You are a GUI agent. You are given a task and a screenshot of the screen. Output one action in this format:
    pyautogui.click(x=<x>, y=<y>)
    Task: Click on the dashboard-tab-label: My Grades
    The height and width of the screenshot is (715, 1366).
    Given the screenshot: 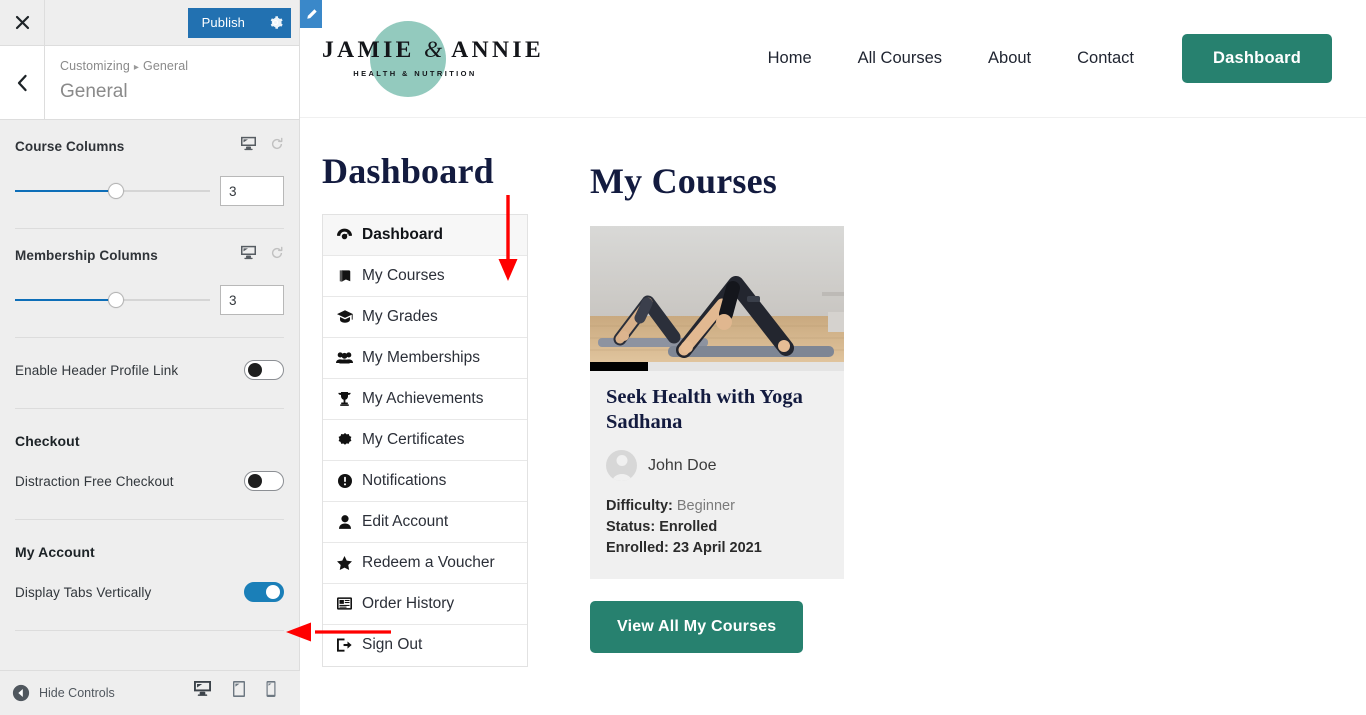 What is the action you would take?
    pyautogui.click(x=400, y=316)
    